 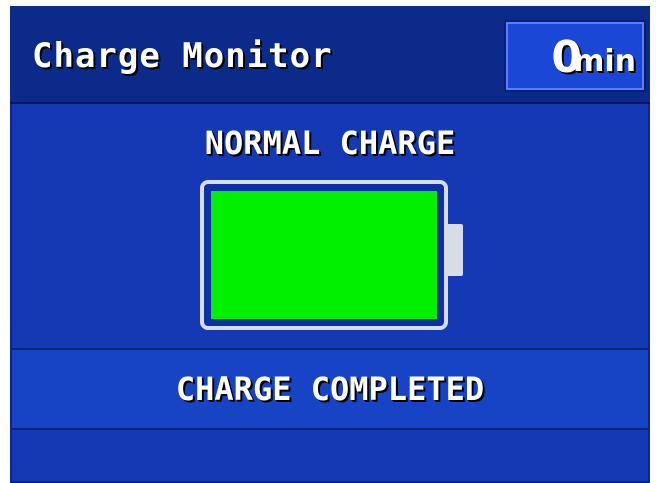 I want to click on battery-terminal, so click(x=454, y=250).